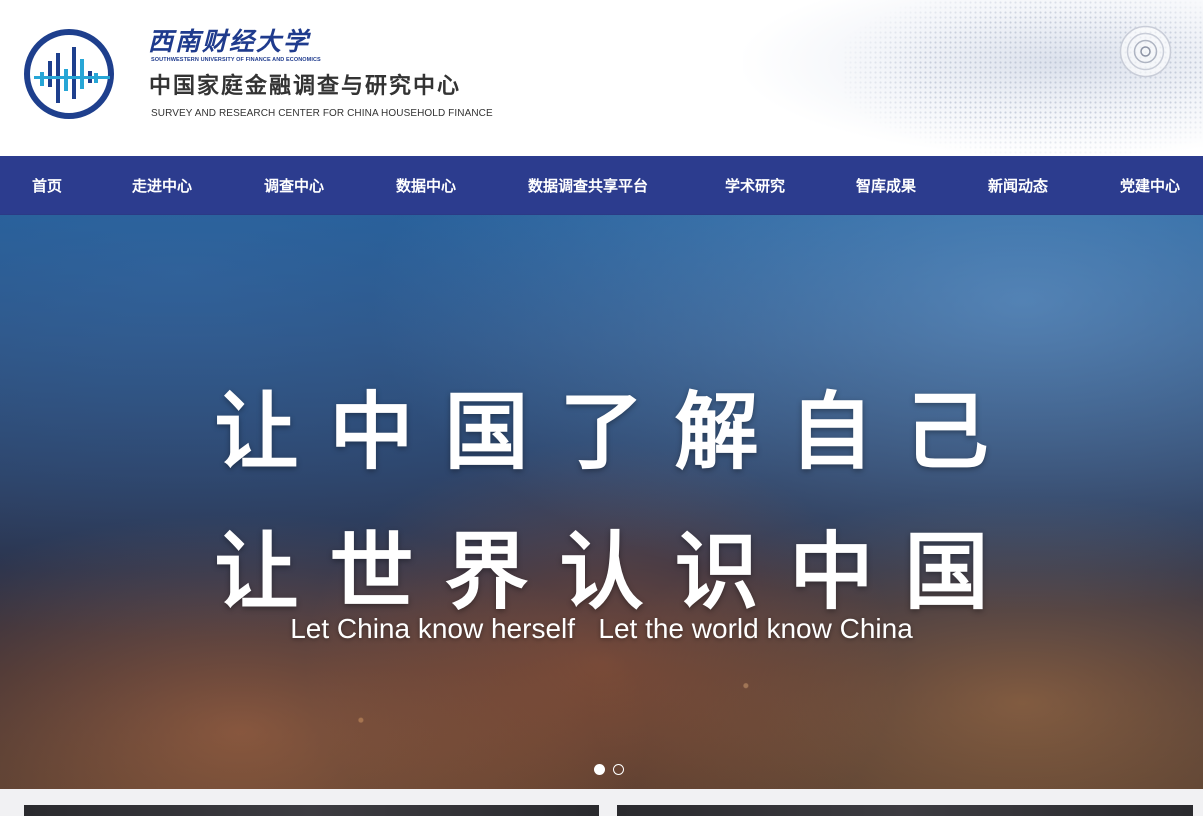  What do you see at coordinates (426, 185) in the screenshot?
I see `nav-item-data: 数据中心` at bounding box center [426, 185].